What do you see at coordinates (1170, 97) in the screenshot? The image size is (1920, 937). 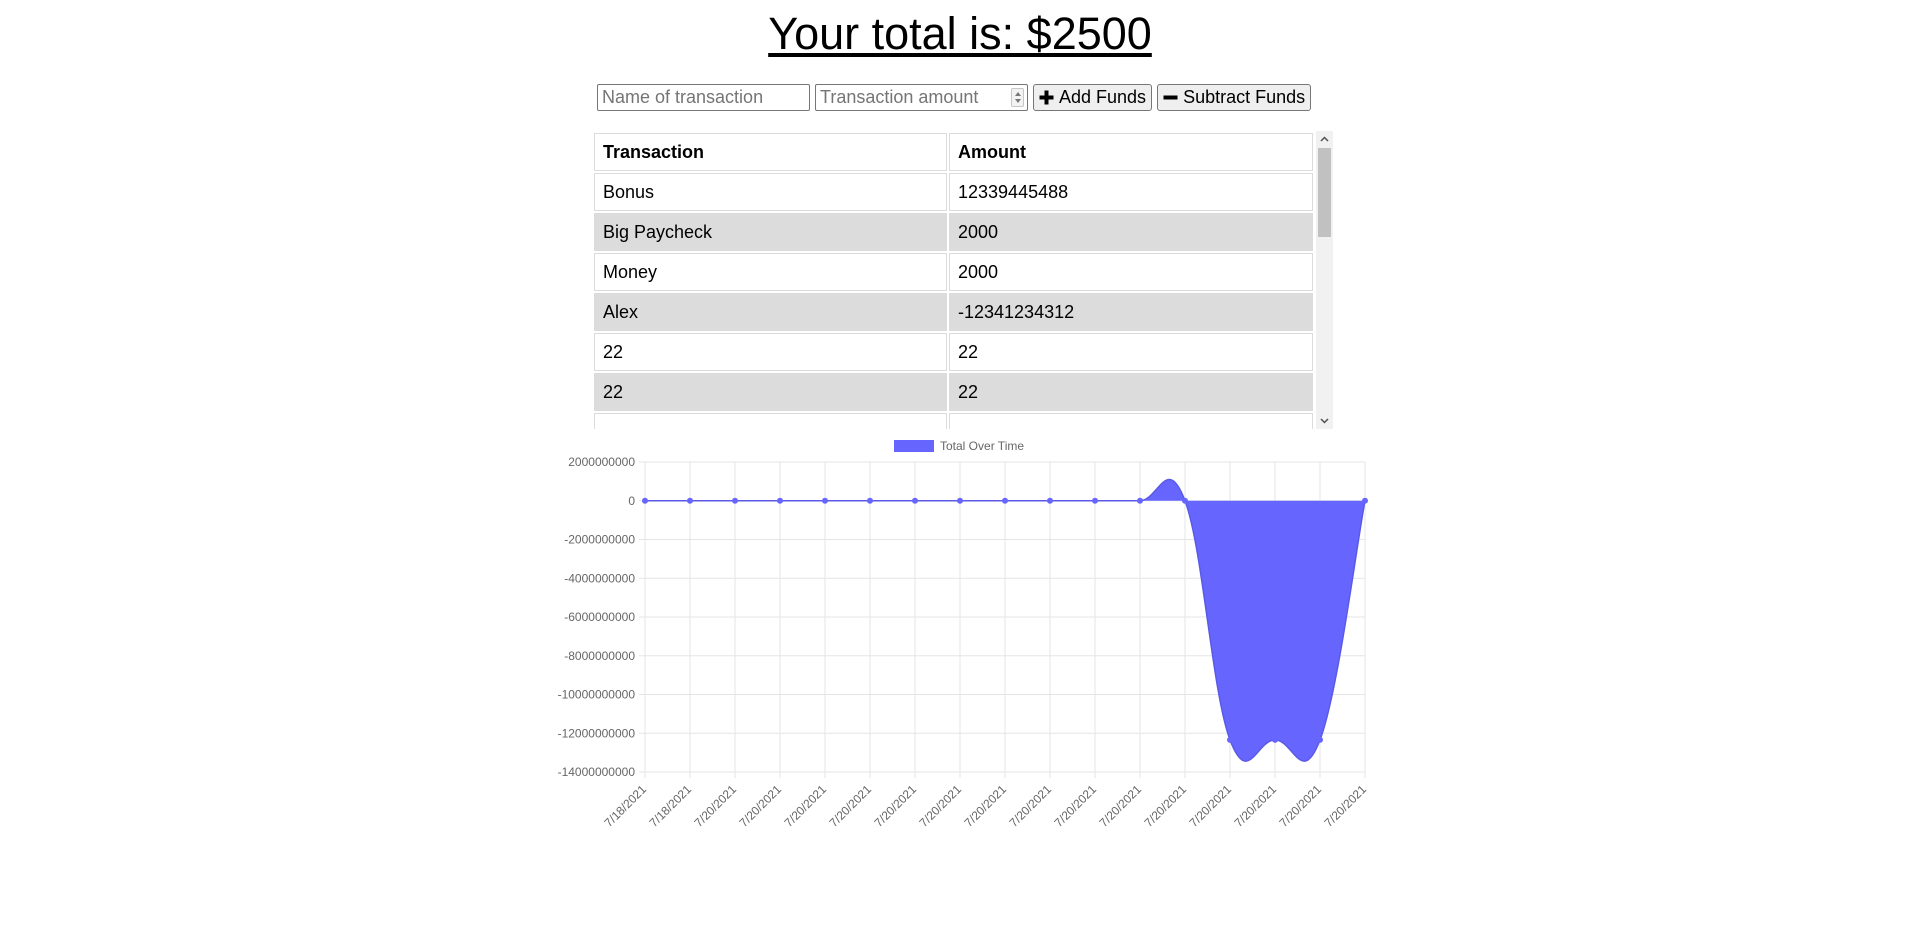 I see `minus-icon` at bounding box center [1170, 97].